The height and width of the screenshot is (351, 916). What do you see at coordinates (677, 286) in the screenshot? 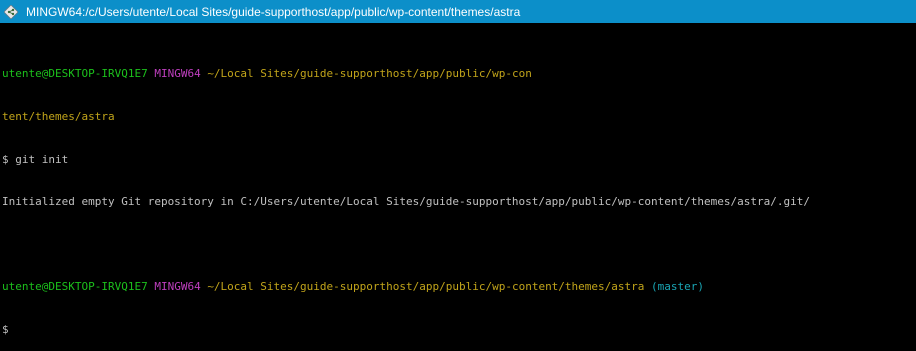
I see `git-branch: (master)` at bounding box center [677, 286].